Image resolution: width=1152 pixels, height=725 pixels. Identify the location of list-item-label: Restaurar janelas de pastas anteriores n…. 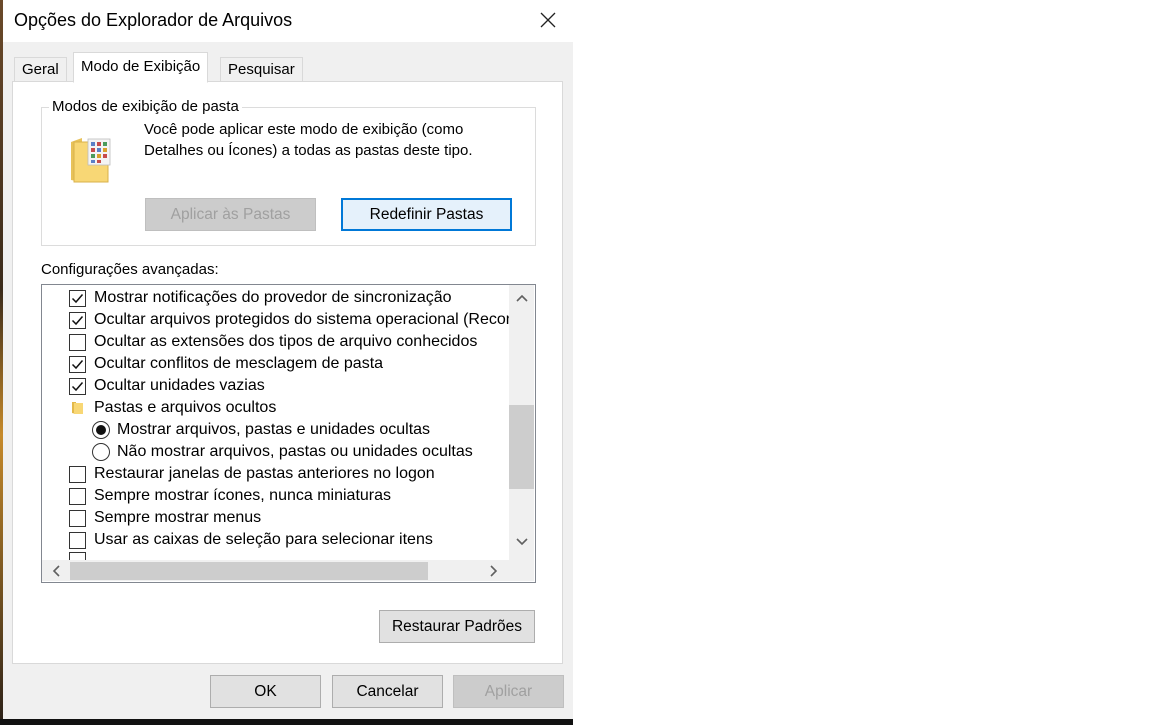
(264, 473).